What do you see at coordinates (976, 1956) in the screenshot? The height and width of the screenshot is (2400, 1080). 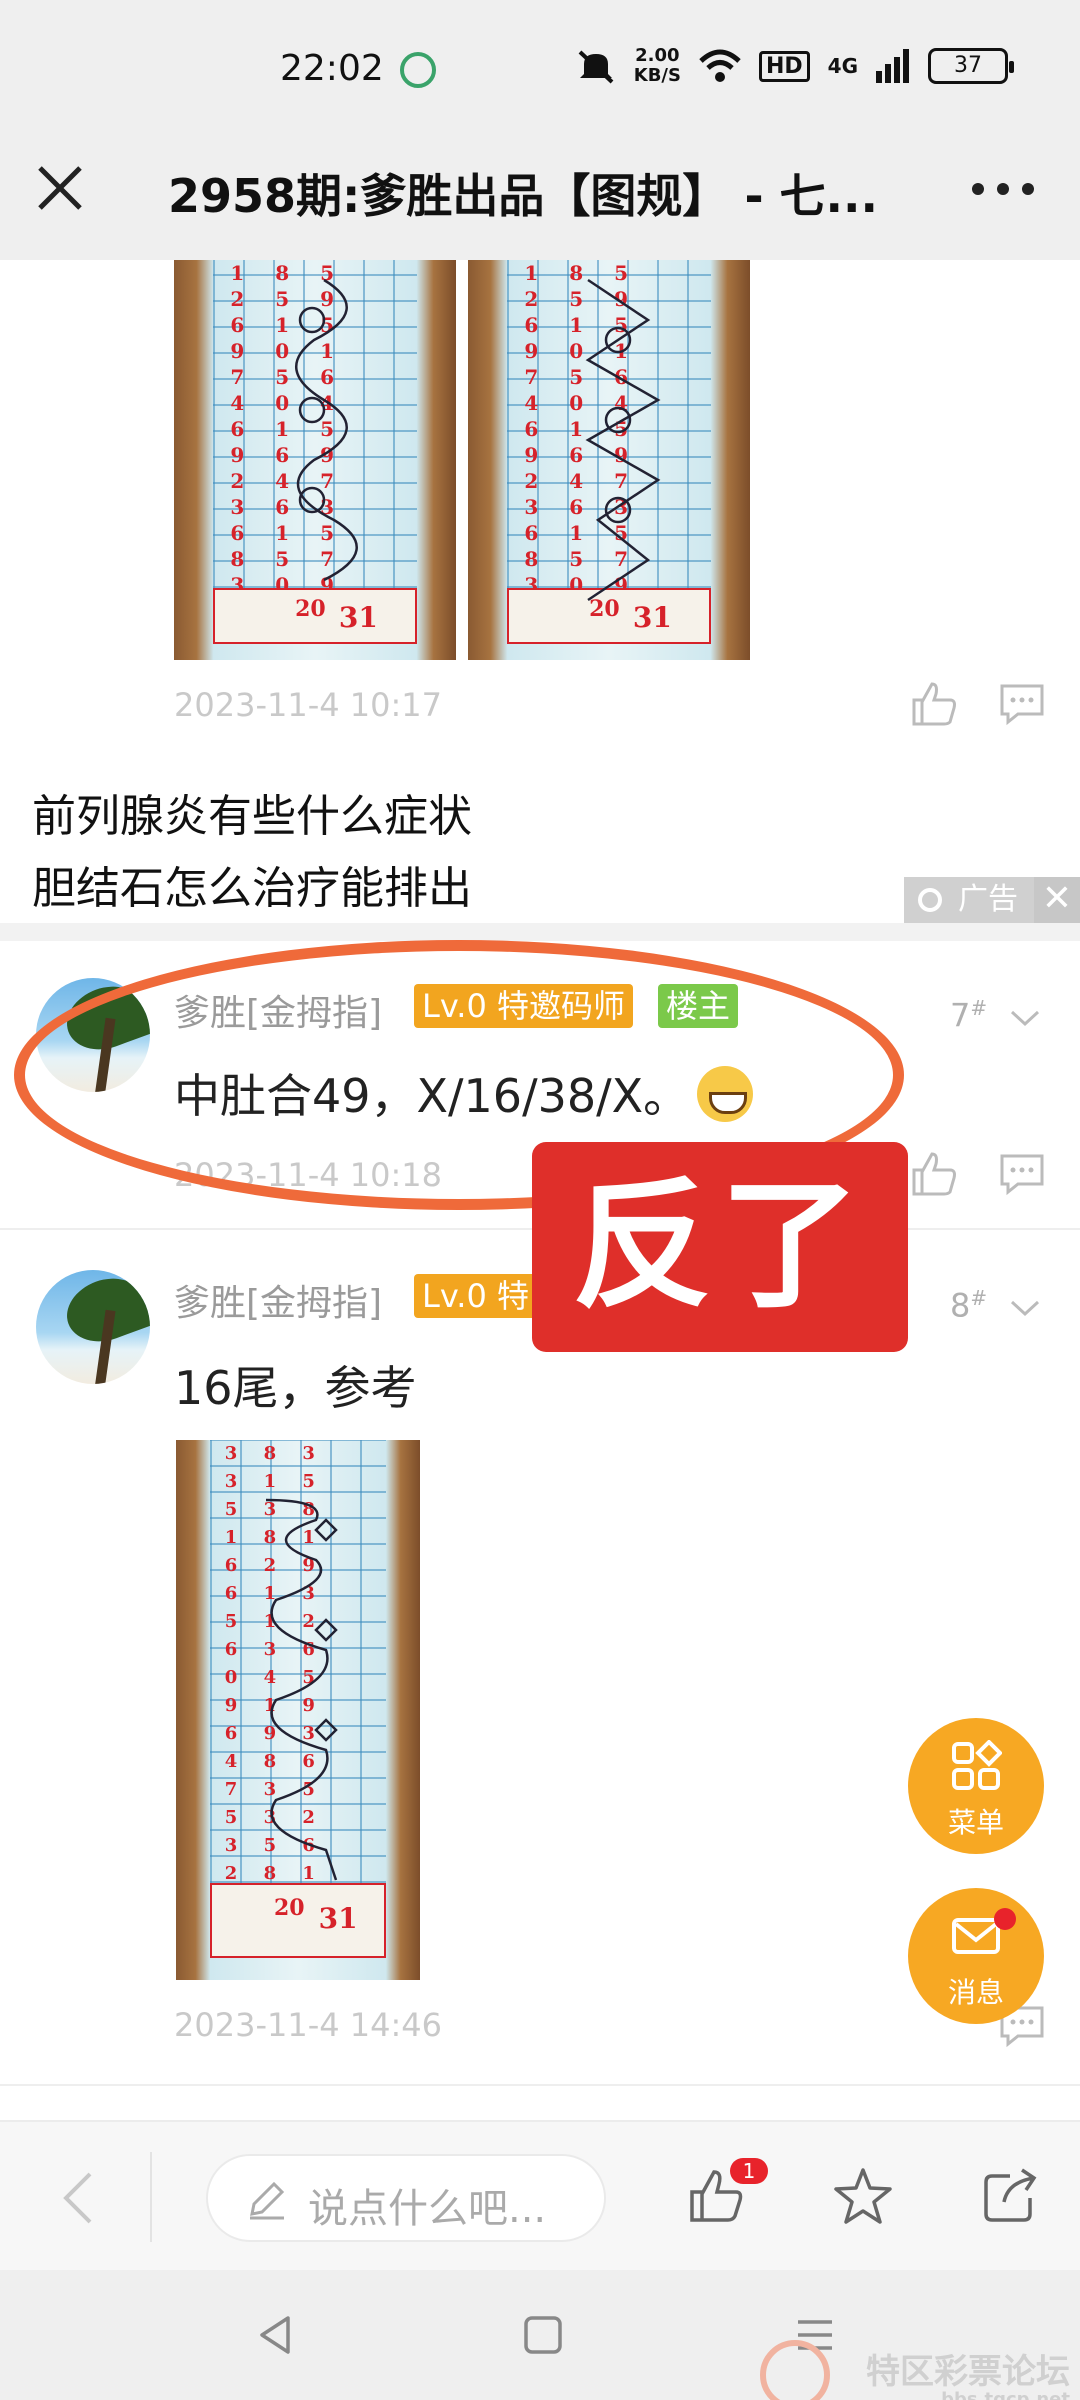 I see `message-button: 消息` at bounding box center [976, 1956].